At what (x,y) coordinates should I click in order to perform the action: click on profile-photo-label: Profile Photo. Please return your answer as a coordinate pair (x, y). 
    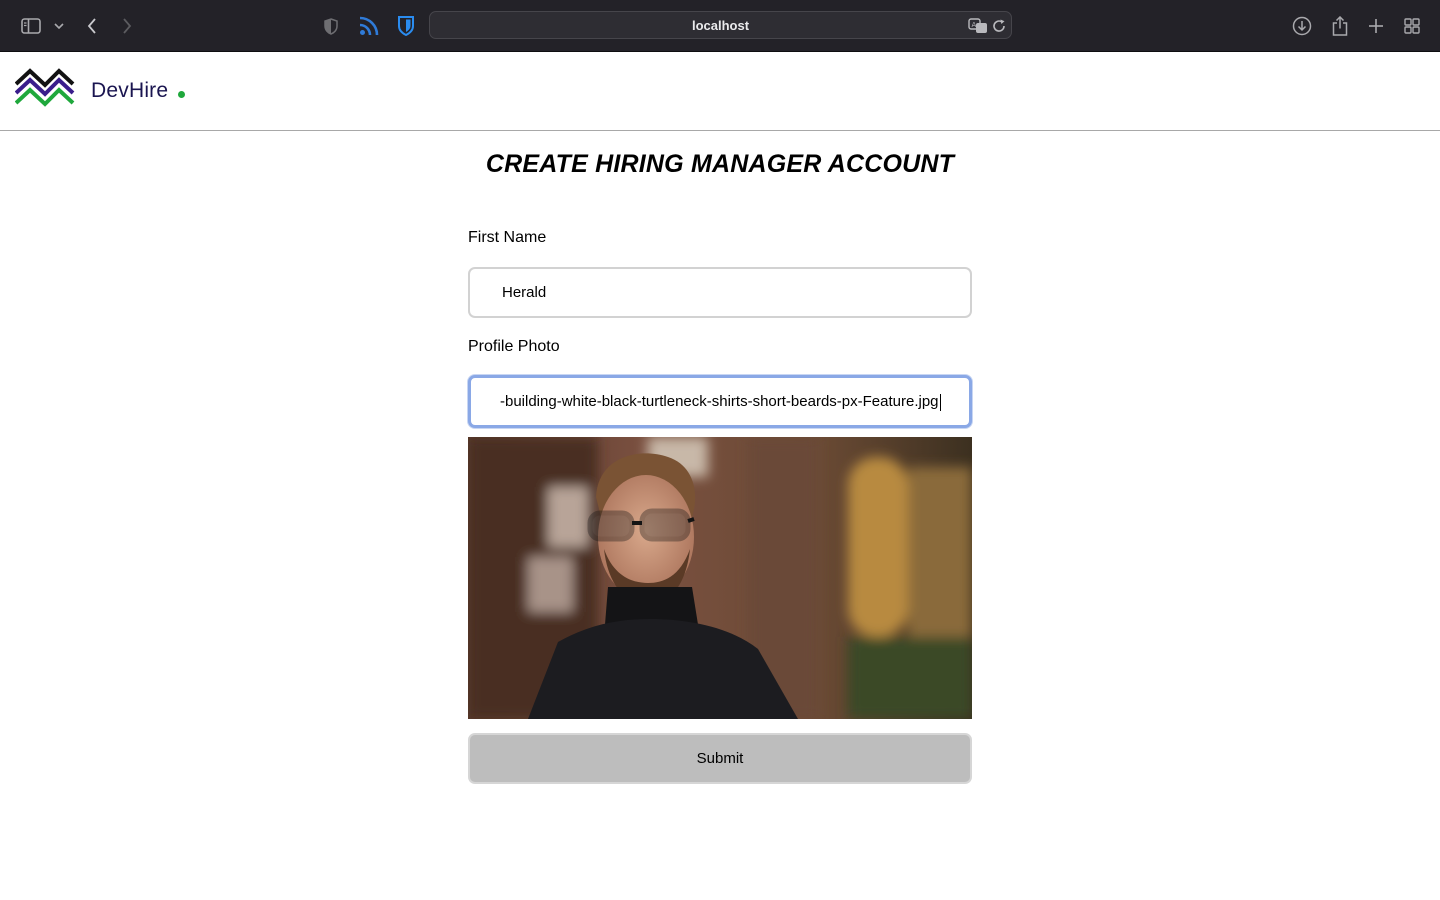
    Looking at the image, I should click on (514, 346).